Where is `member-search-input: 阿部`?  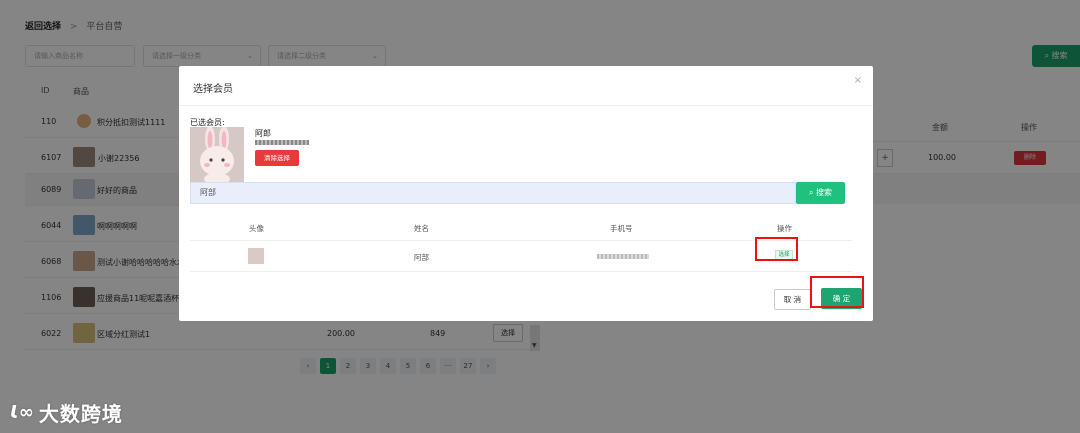
member-search-input: 阿部 is located at coordinates (493, 193).